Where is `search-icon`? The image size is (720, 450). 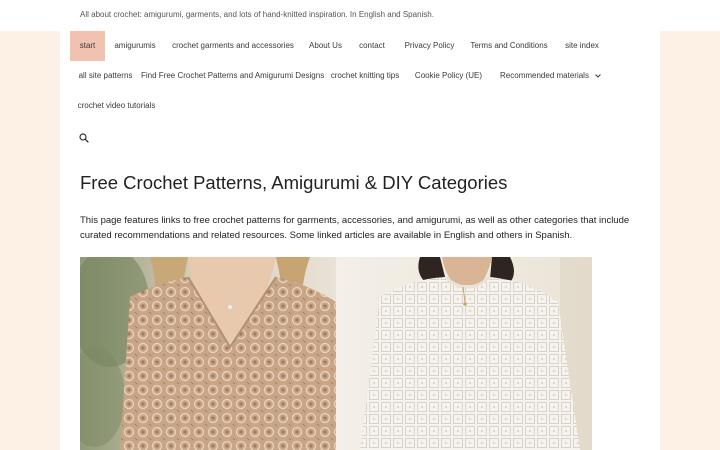 search-icon is located at coordinates (84, 136).